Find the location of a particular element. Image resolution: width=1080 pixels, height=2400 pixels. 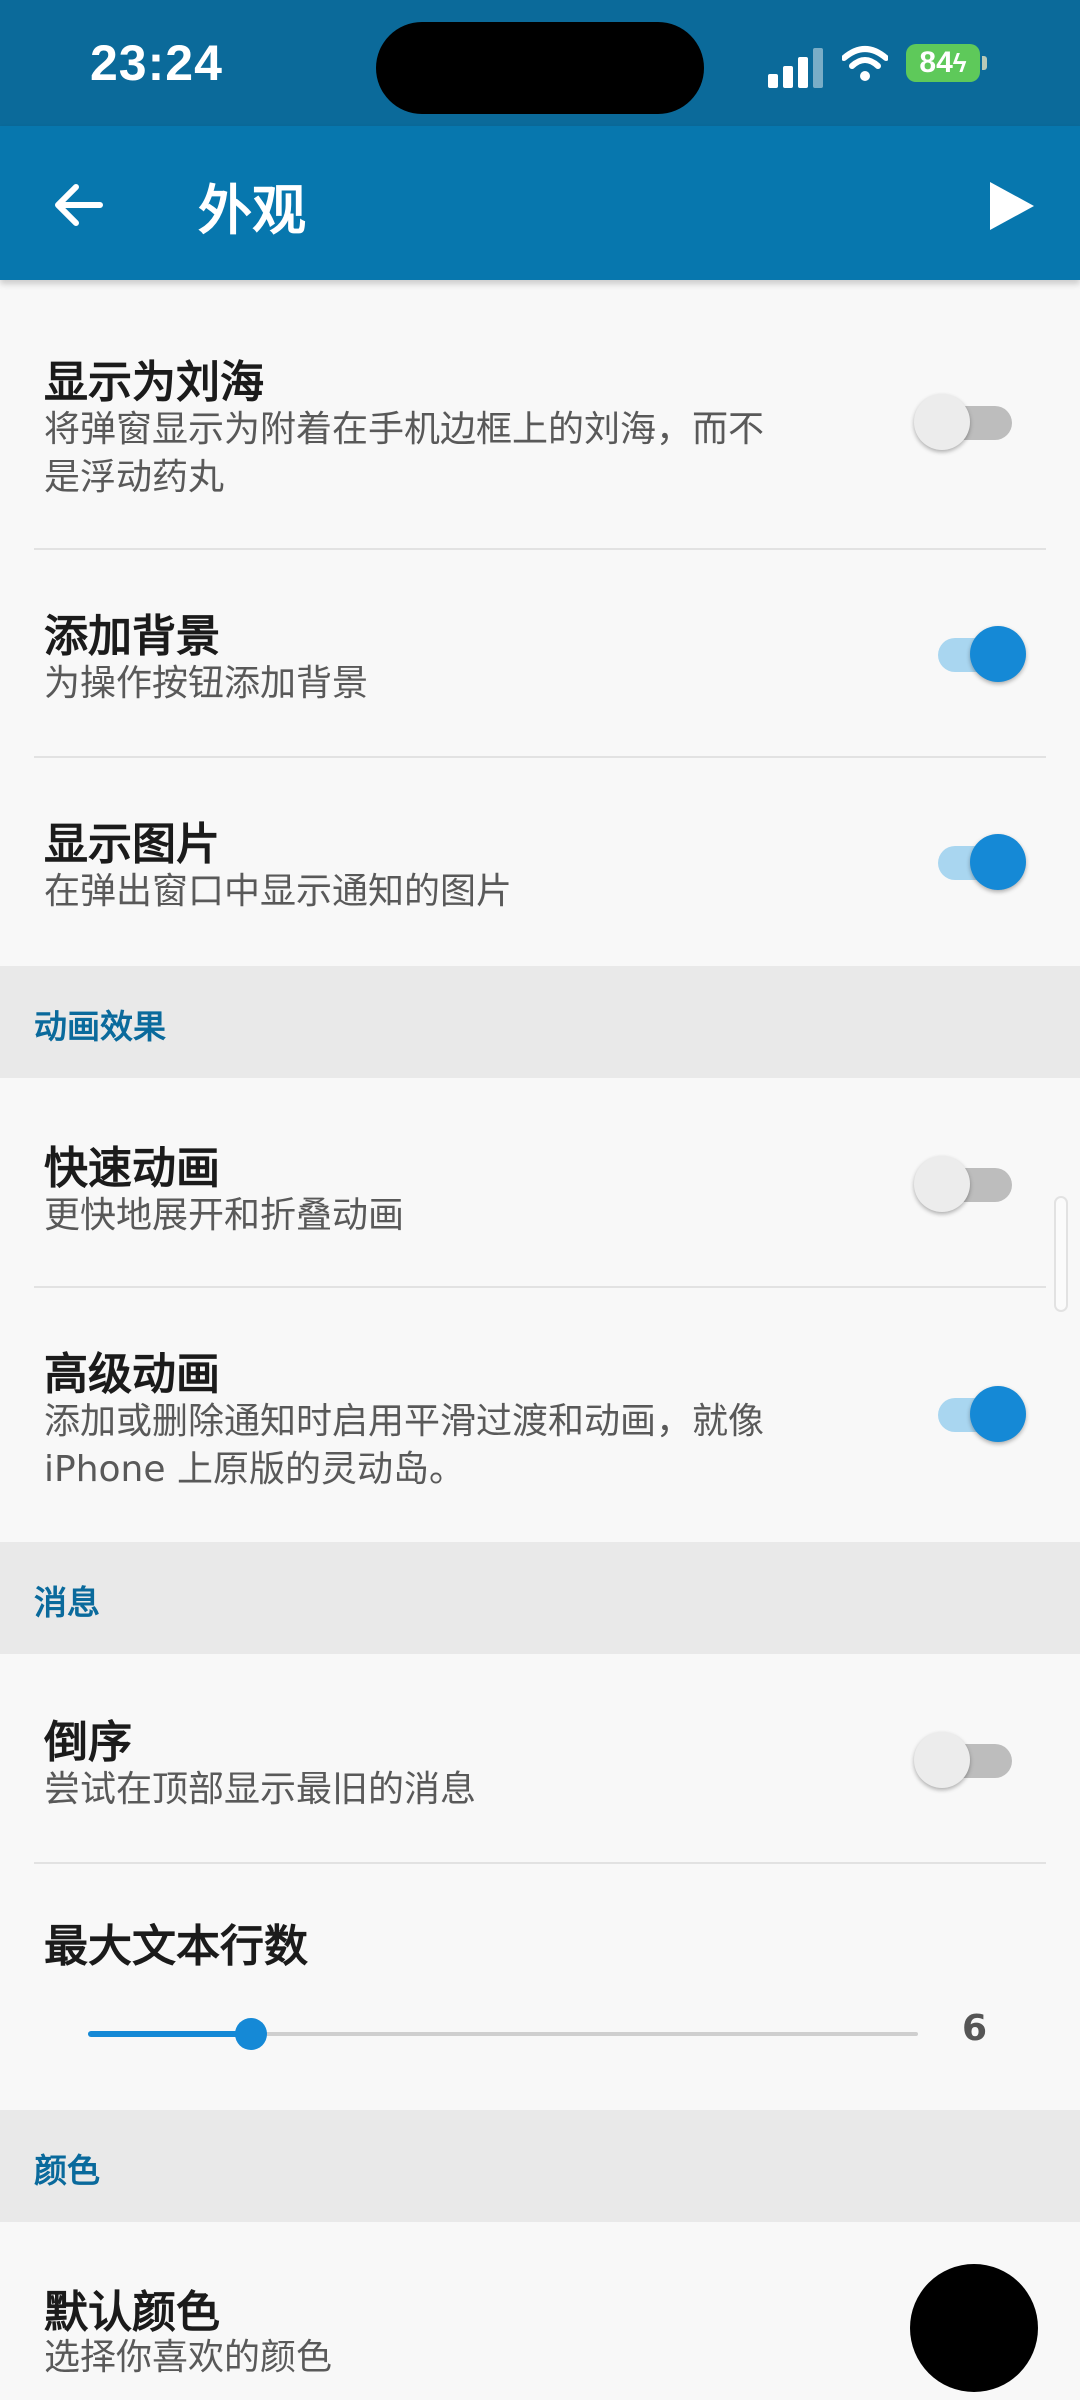

max-lines-slider is located at coordinates (503, 2034).